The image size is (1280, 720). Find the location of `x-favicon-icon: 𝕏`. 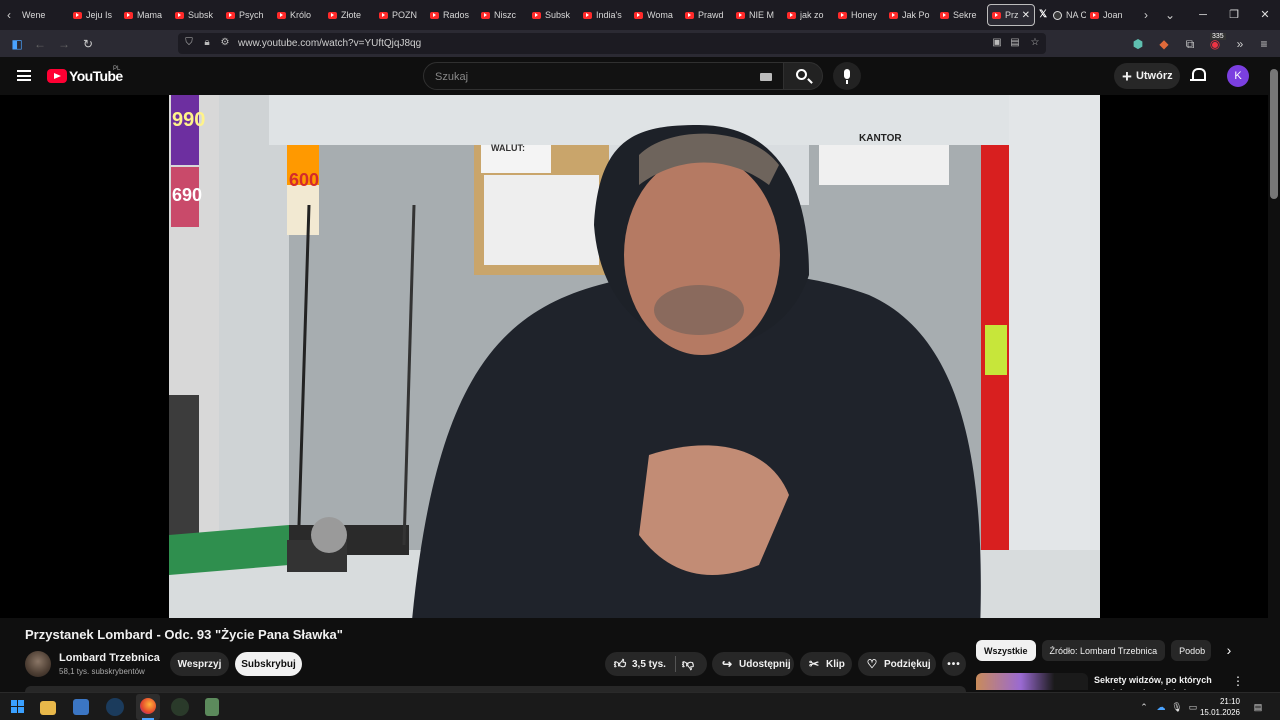

x-favicon-icon: 𝕏 is located at coordinates (1043, 14).